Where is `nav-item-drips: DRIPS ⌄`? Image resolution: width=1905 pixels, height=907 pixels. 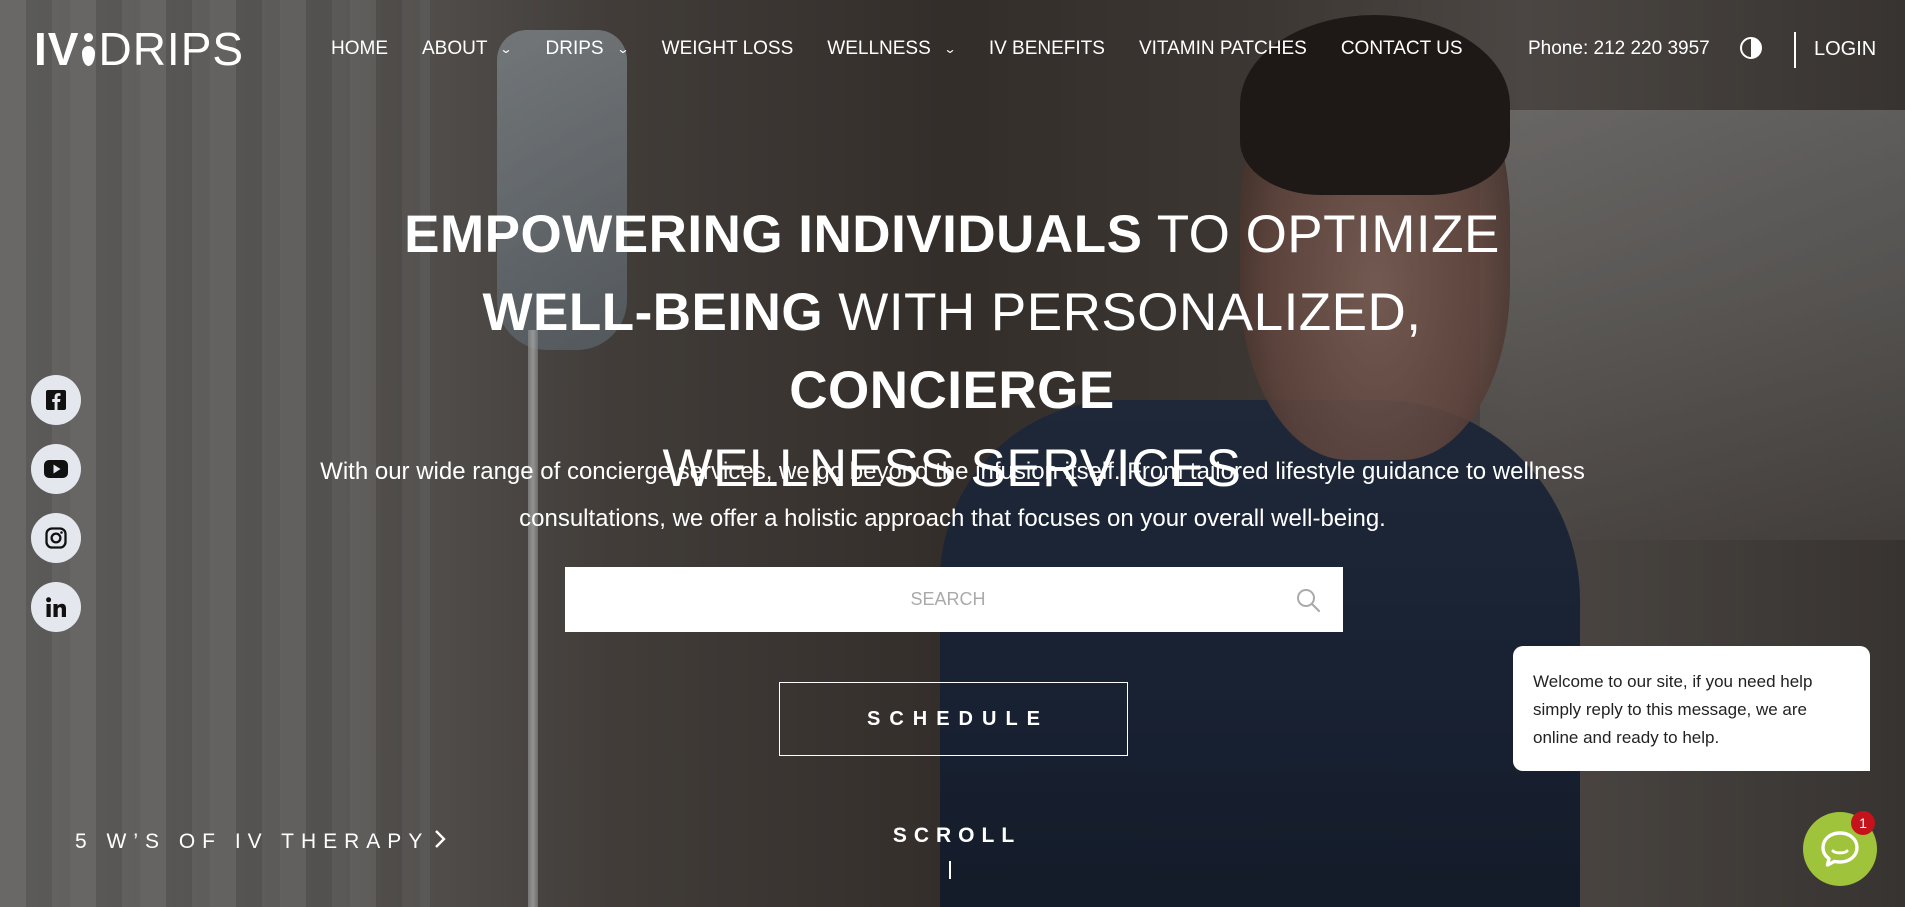
nav-item-drips: DRIPS ⌄ is located at coordinates (587, 49).